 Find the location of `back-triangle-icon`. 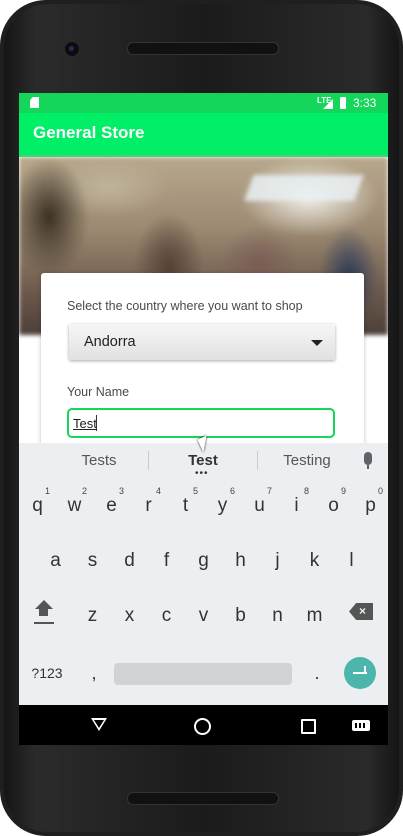

back-triangle-icon is located at coordinates (99, 724).